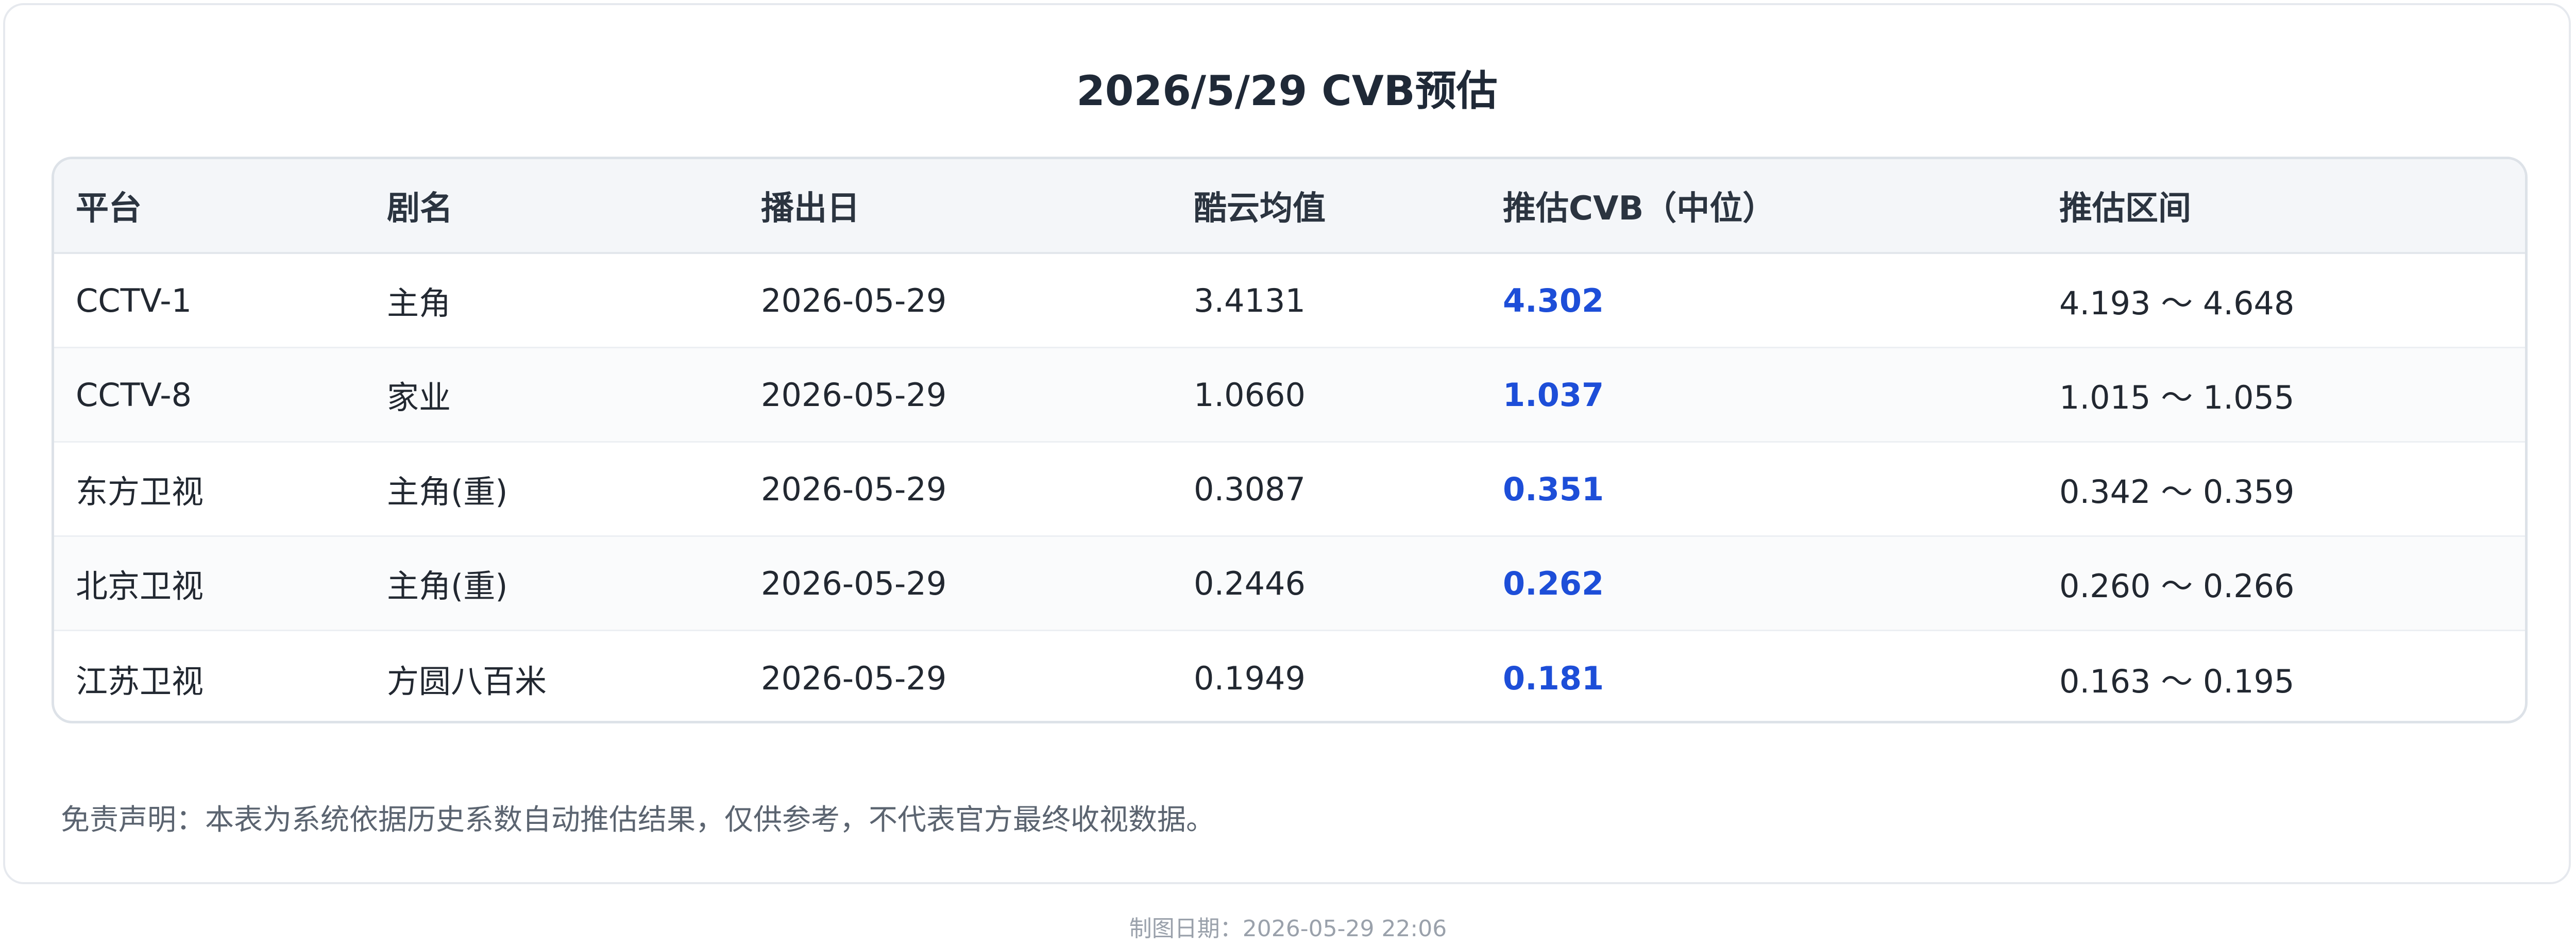  What do you see at coordinates (2177, 303) in the screenshot?
I see `cell-range: 4.193 ～ 4.648` at bounding box center [2177, 303].